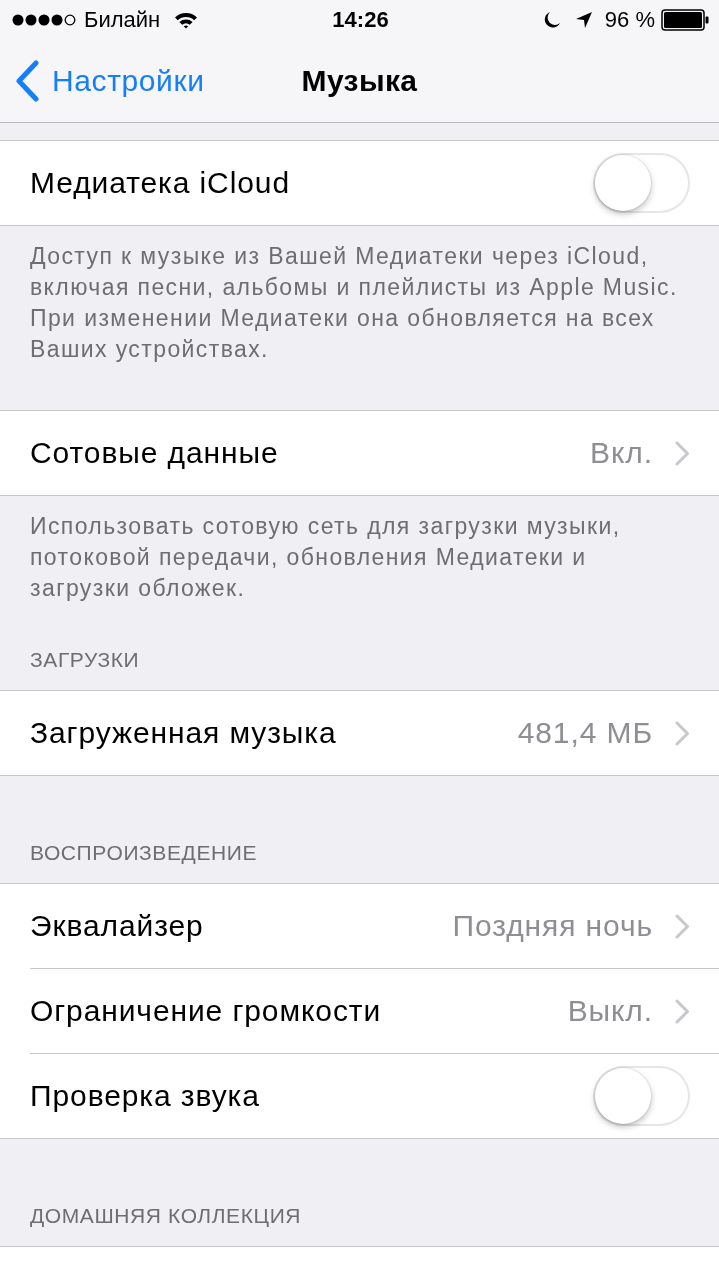 Image resolution: width=719 pixels, height=1280 pixels. Describe the element at coordinates (325, 557) in the screenshot. I see `section-footer-text: Использовать сотовую сеть для загрузки музыки, потоковой передачи, обновления Медиатеки и загрузки обложек.` at that location.